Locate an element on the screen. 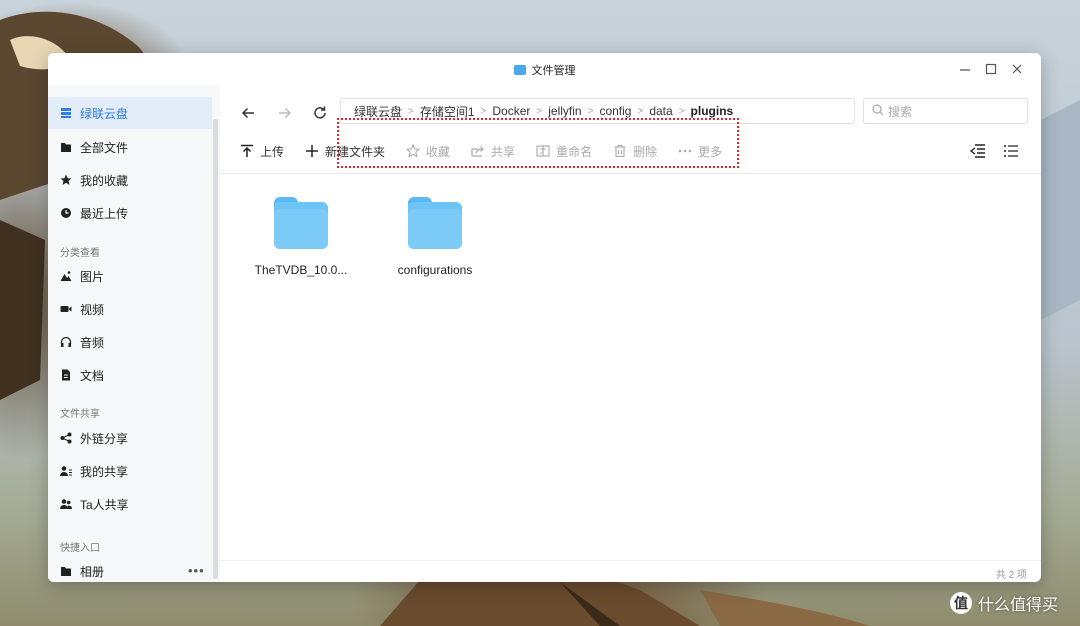 This screenshot has height=626, width=1080. plus-icon is located at coordinates (312, 151).